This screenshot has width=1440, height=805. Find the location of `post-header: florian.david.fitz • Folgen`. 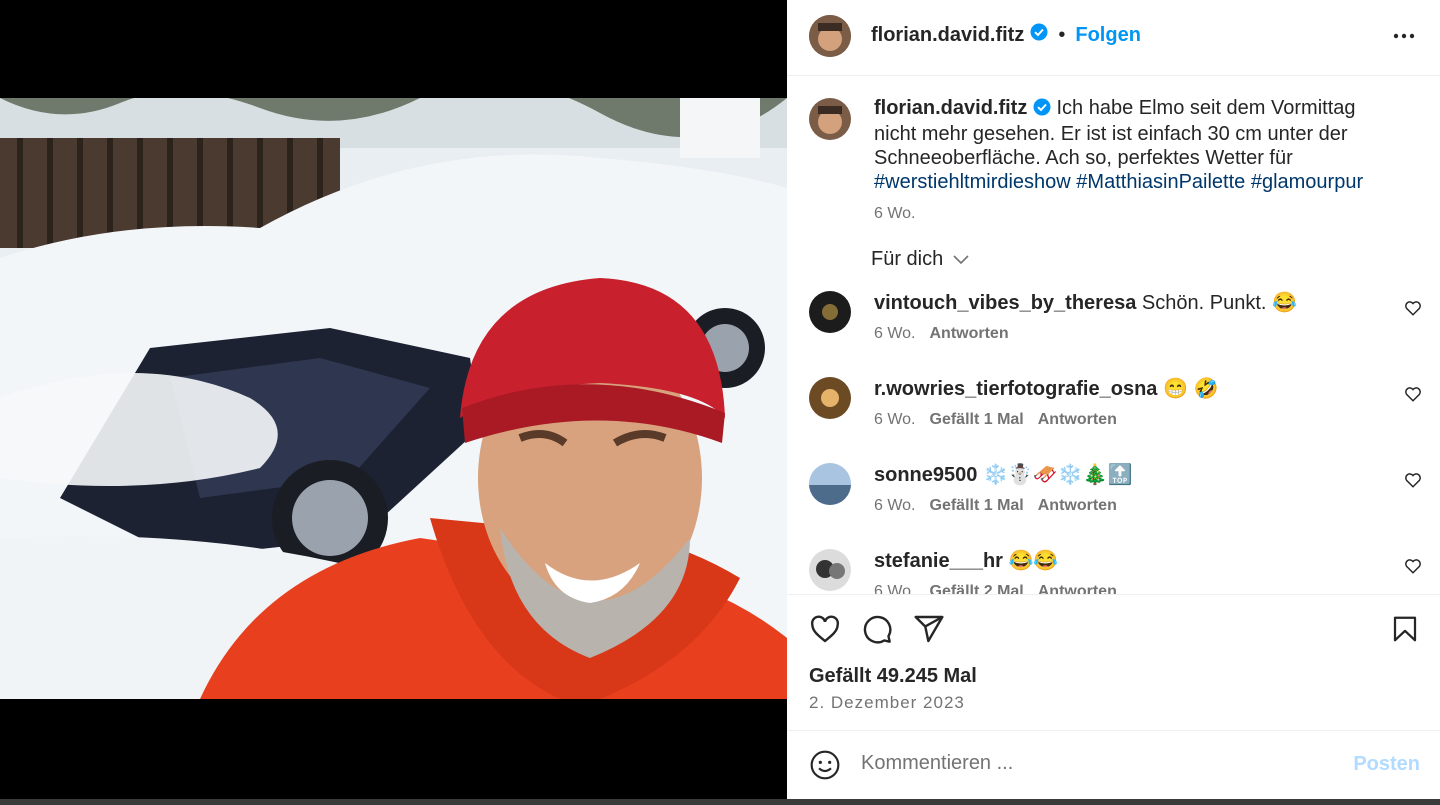

post-header: florian.david.fitz • Folgen is located at coordinates (1113, 38).